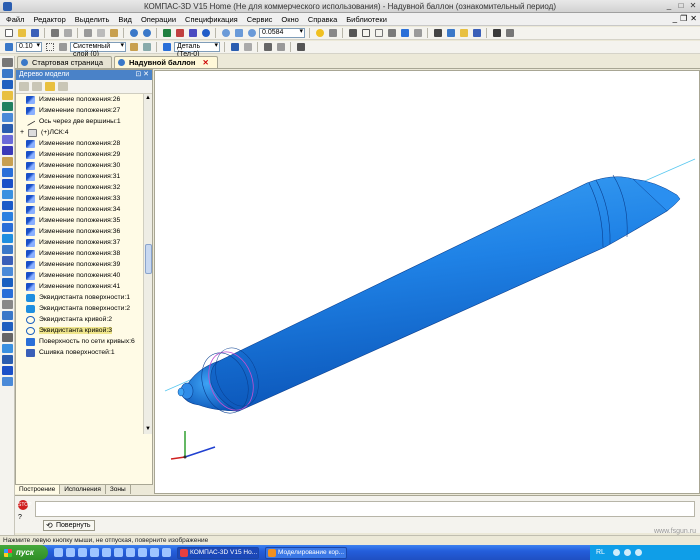 The image size is (700, 560). What do you see at coordinates (79, 308) in the screenshot?
I see `tree-item: Эквидистанта поверхности:2` at bounding box center [79, 308].